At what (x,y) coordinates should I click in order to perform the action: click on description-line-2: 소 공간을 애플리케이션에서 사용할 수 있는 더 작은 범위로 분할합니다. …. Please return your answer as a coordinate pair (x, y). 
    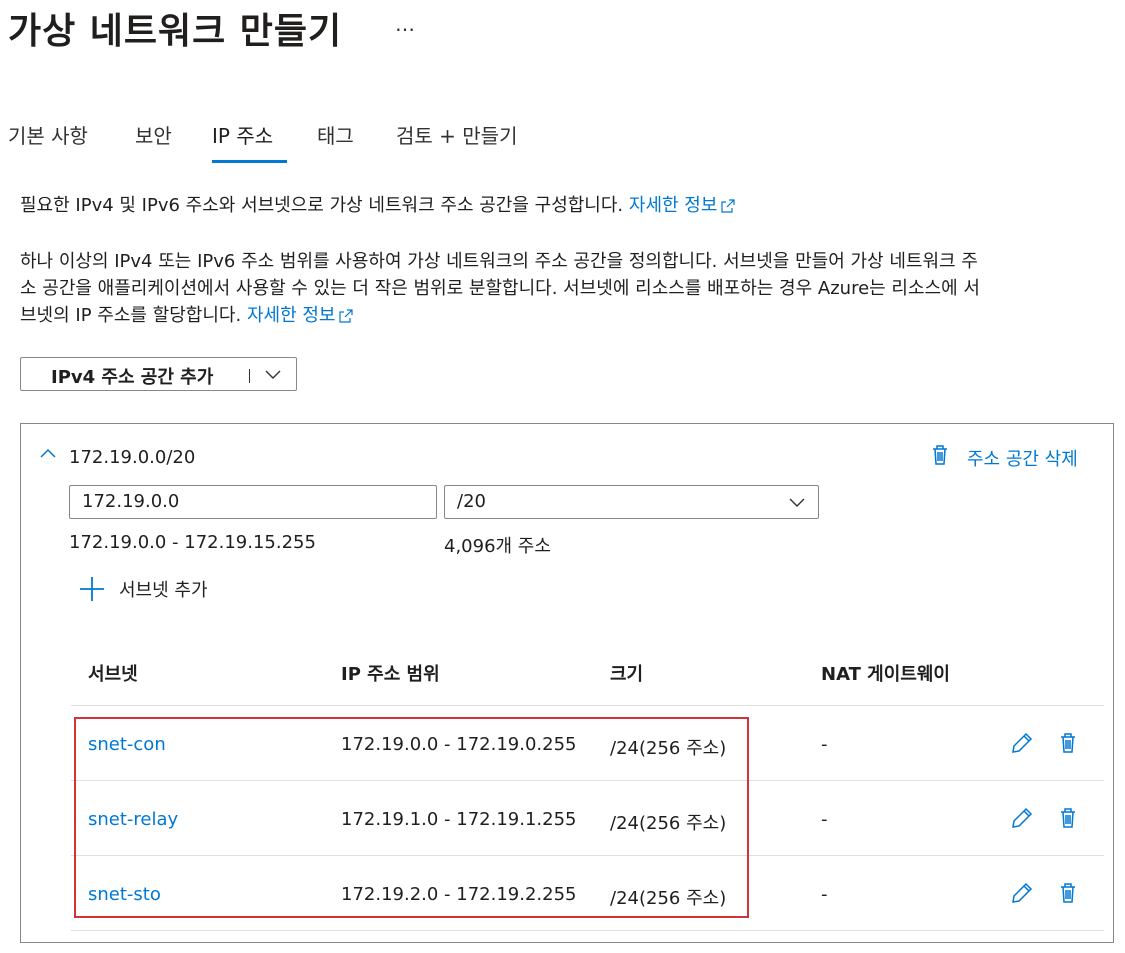
    Looking at the image, I should click on (500, 288).